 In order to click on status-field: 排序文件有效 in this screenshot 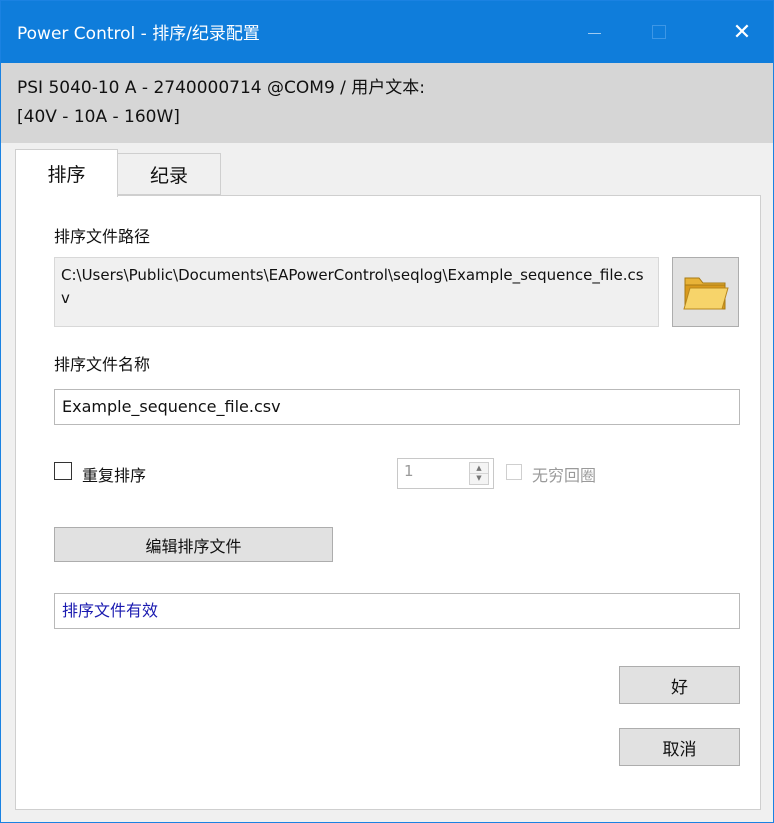, I will do `click(397, 611)`.